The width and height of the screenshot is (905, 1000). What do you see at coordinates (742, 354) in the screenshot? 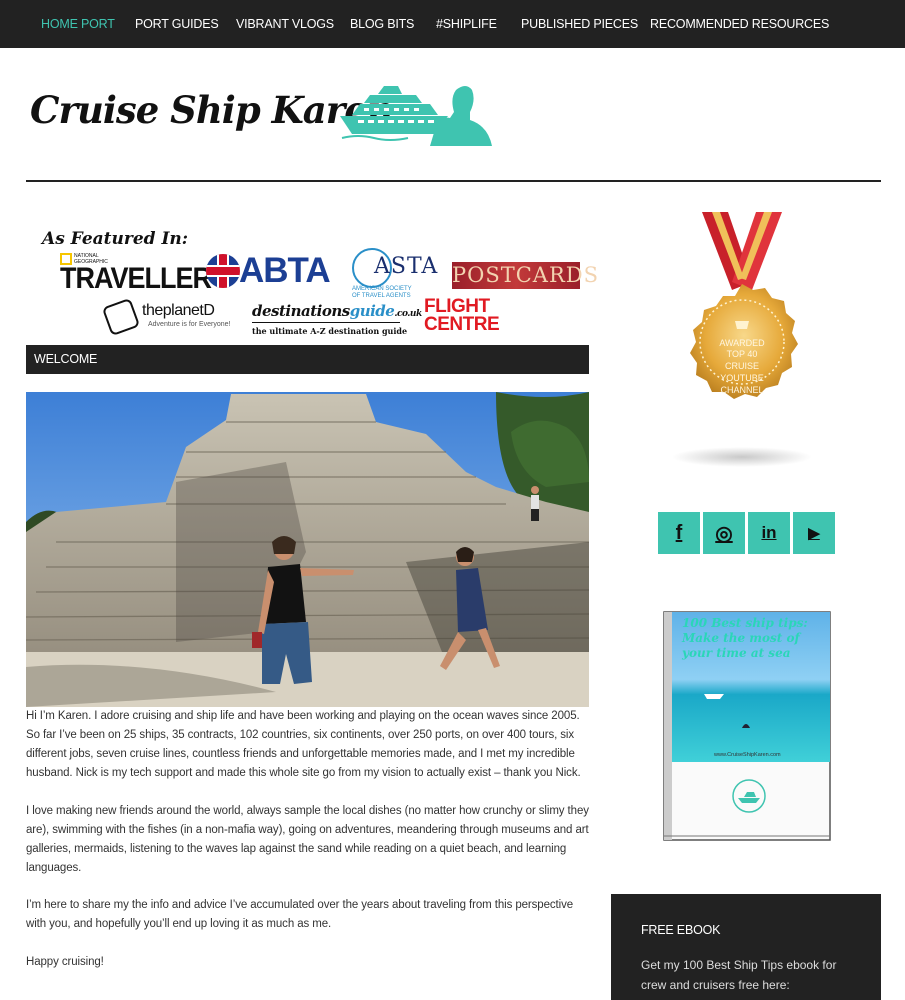
I see `badge-line-2: TOP 40` at bounding box center [742, 354].